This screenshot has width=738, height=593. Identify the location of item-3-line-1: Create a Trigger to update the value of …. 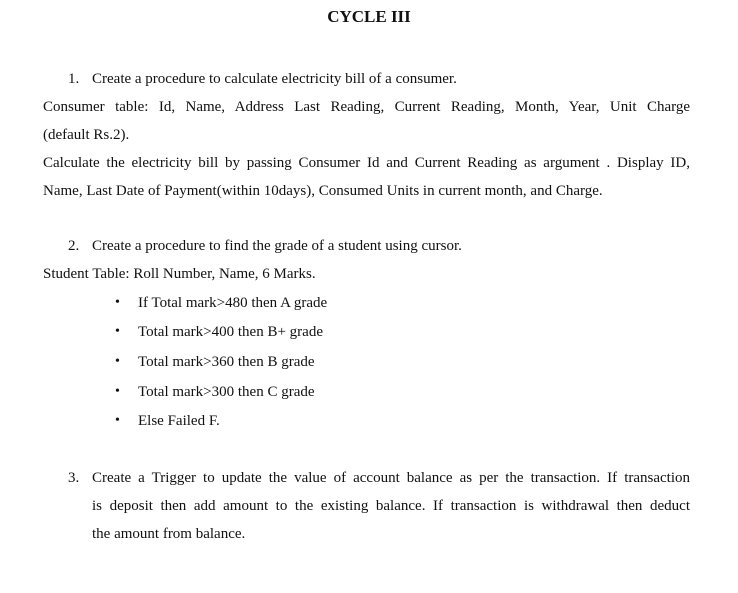
(391, 478).